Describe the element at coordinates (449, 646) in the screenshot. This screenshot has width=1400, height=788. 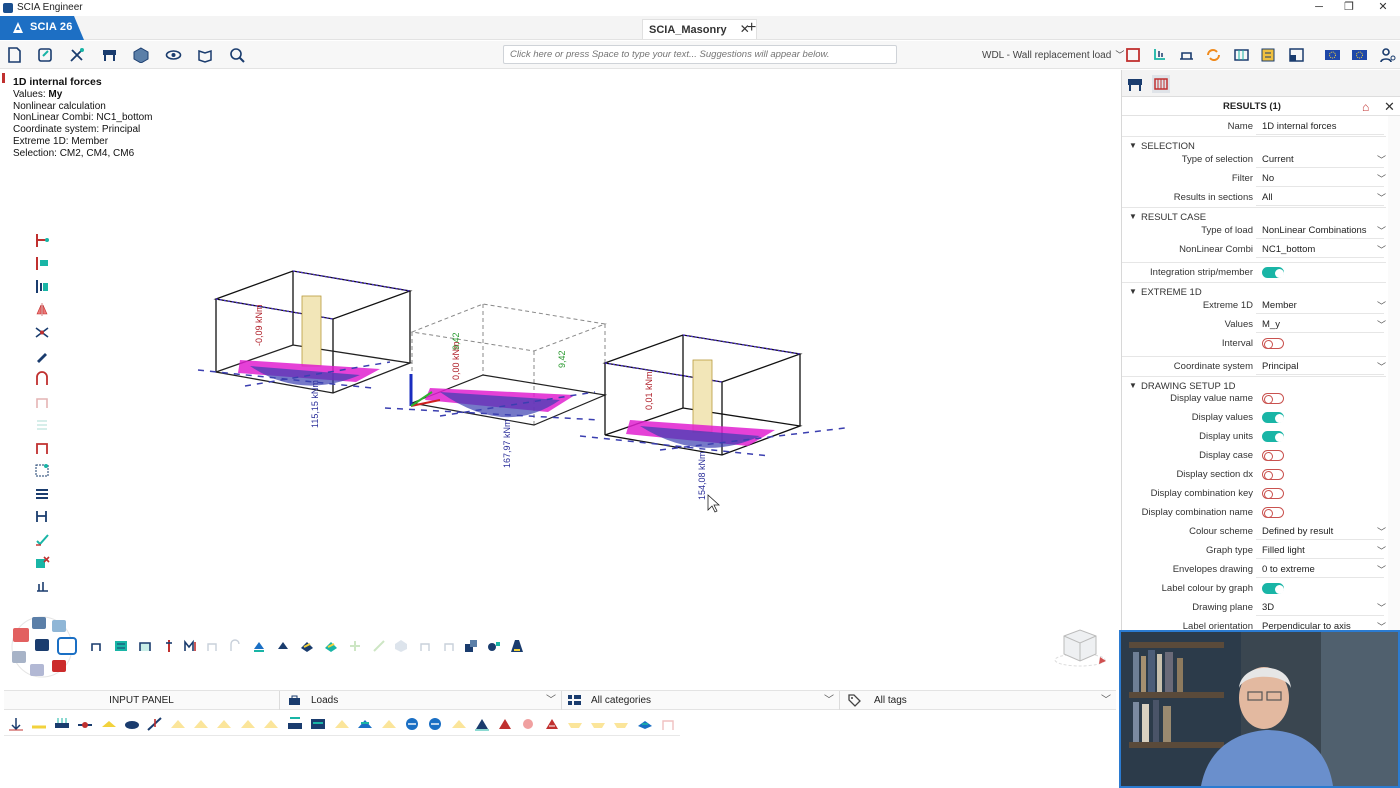
I see `result-tool-16-icon` at that location.